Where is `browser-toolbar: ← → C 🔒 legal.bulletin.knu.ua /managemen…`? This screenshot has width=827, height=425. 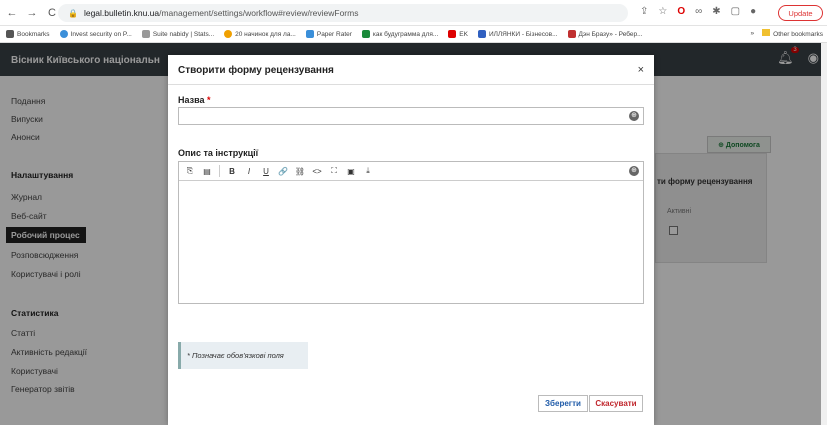
browser-toolbar: ← → C 🔒 legal.bulletin.knu.ua /managemen… is located at coordinates (413, 13).